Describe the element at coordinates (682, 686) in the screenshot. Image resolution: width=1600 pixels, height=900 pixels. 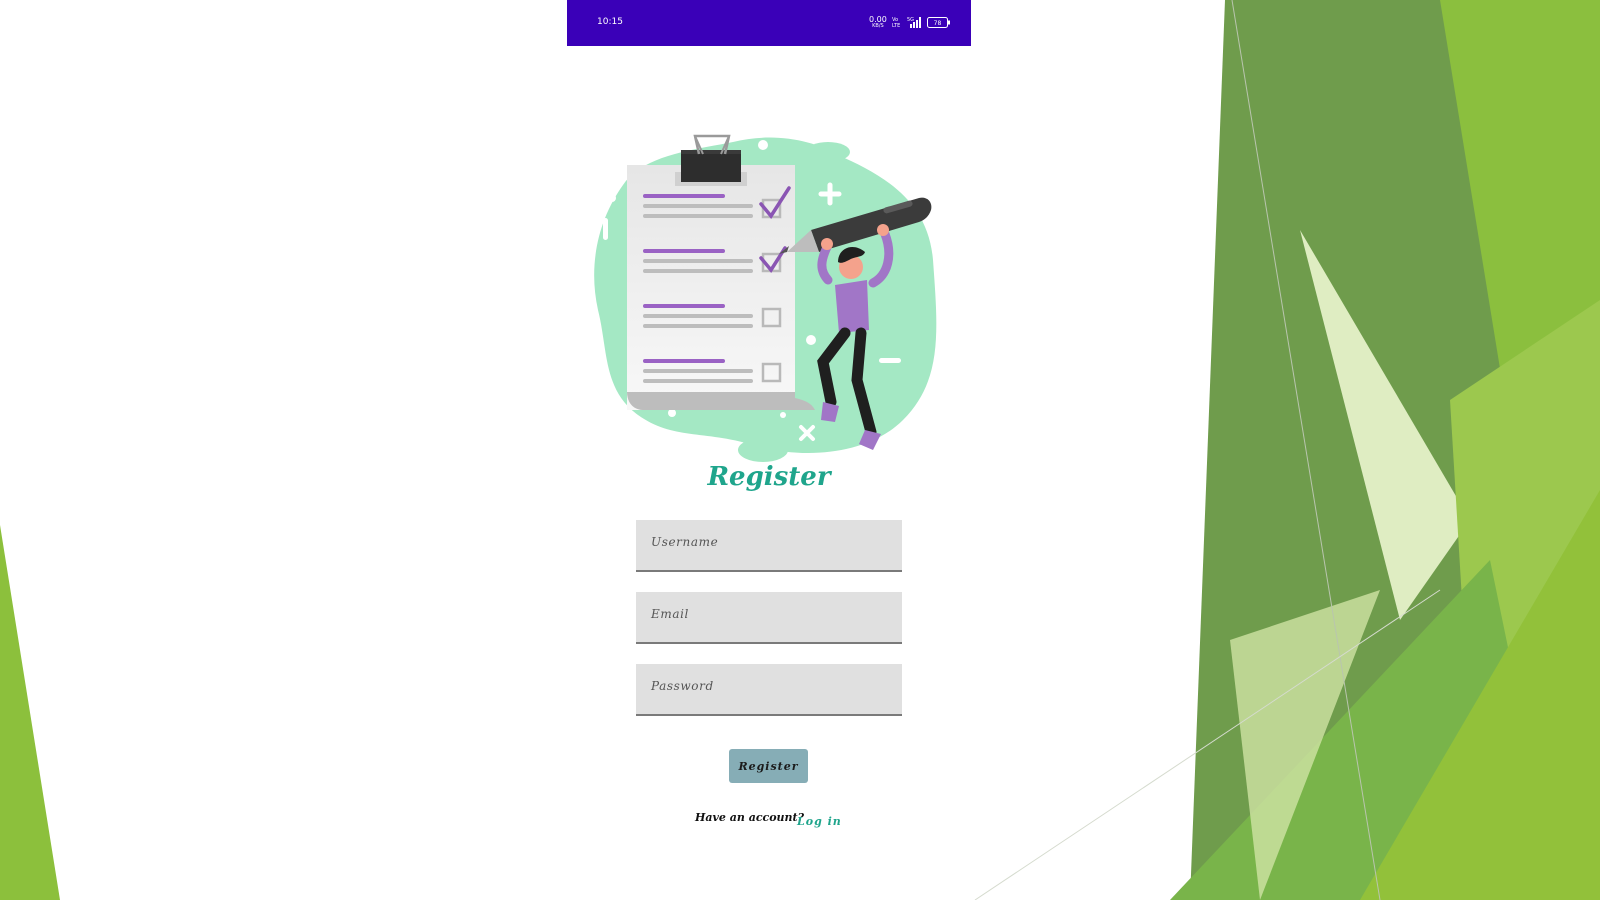
I see `password-placeholder: Password` at that location.